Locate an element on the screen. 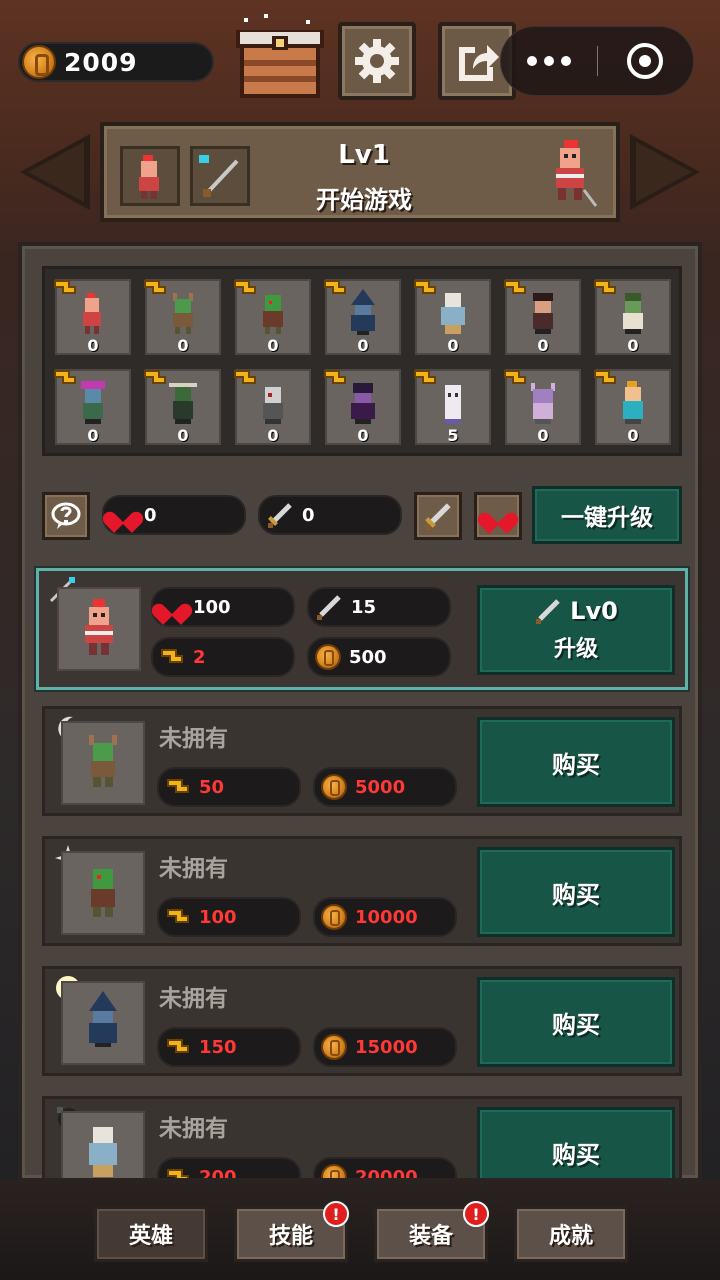  tab-achievements-label: 成就 is located at coordinates (570, 1236).